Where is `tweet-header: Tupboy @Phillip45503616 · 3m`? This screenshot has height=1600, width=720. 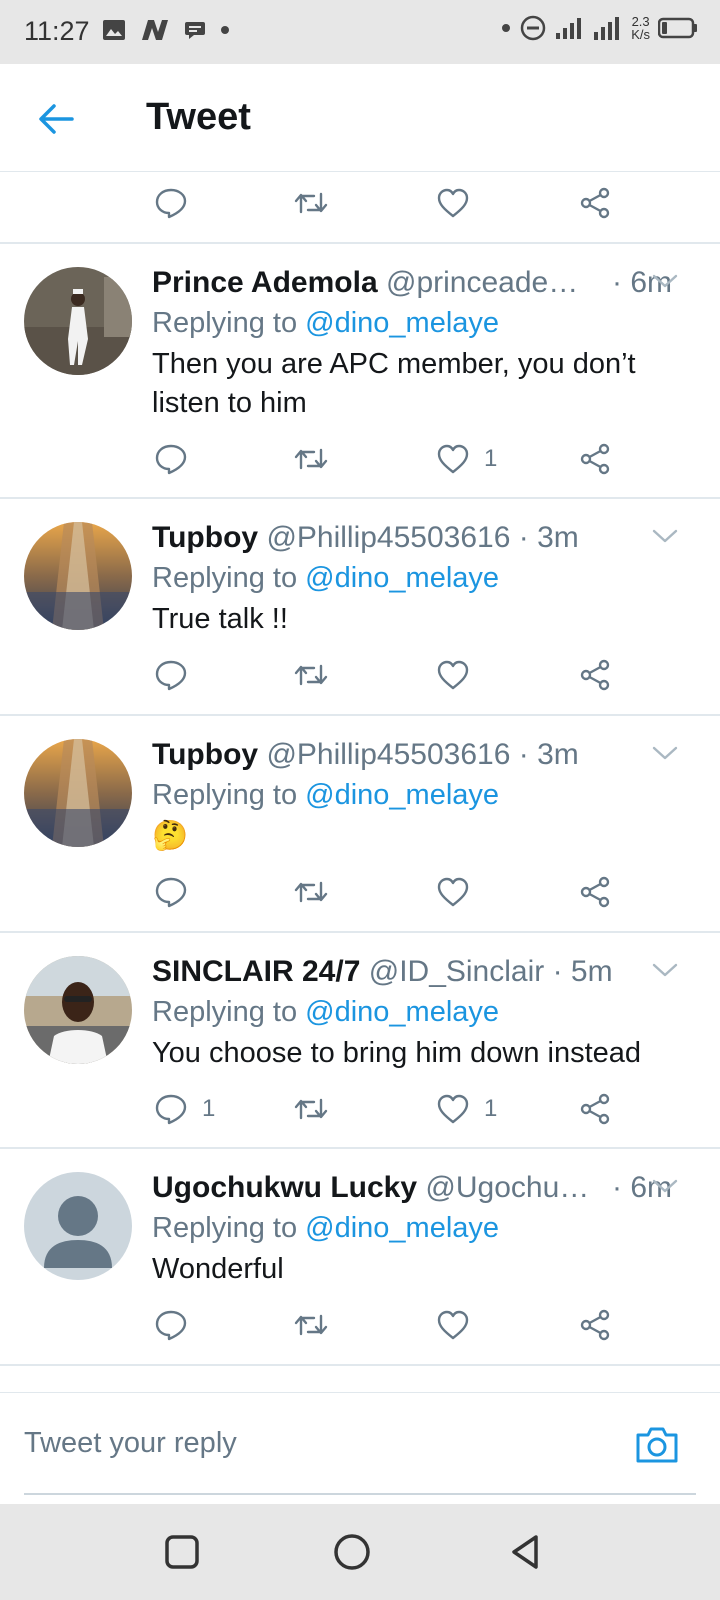
tweet-header: Tupboy @Phillip45503616 · 3m is located at coordinates (412, 755).